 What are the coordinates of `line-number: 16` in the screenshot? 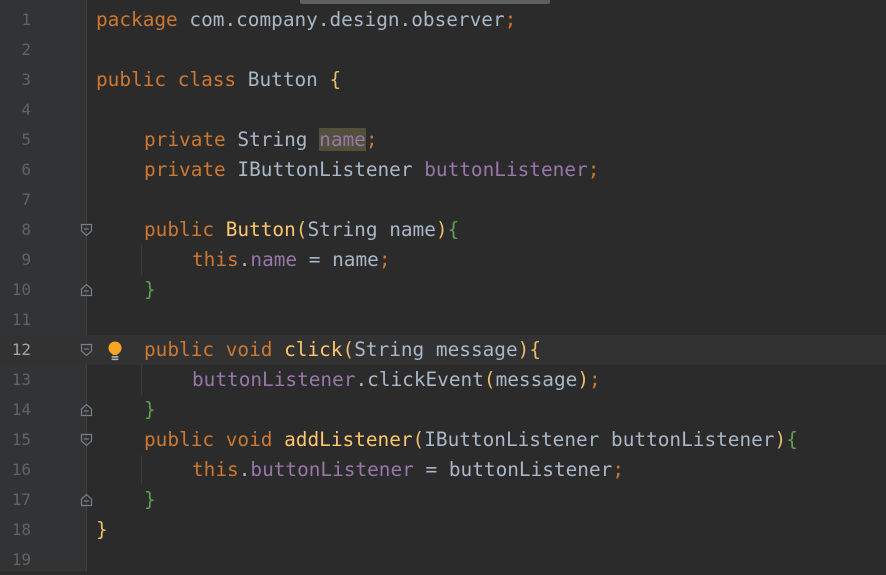 It's located at (15, 470).